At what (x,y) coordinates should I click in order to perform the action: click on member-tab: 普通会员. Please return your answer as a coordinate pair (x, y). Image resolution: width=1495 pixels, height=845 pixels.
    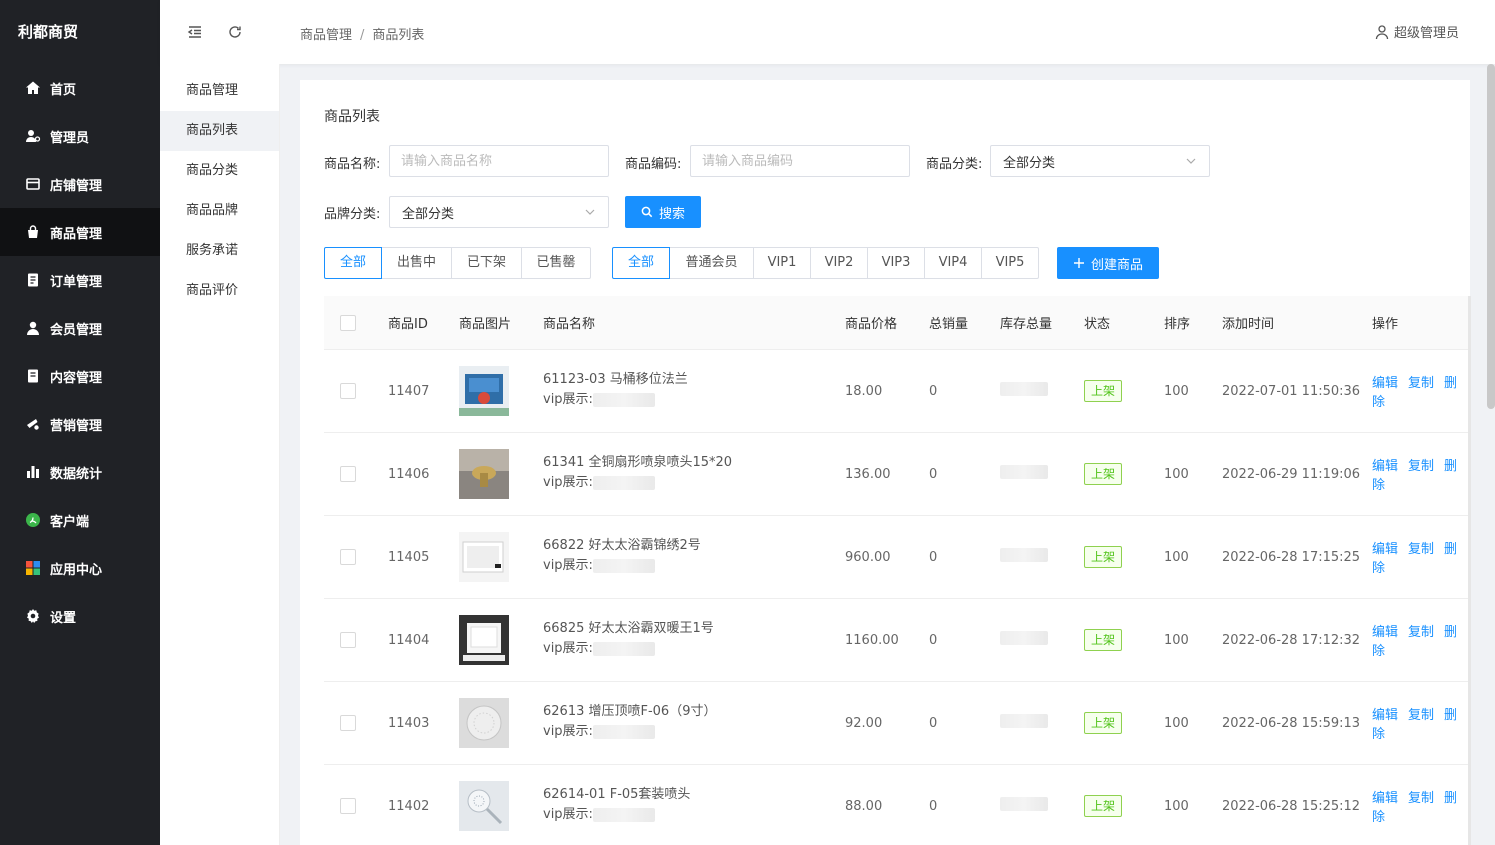
    Looking at the image, I should click on (711, 263).